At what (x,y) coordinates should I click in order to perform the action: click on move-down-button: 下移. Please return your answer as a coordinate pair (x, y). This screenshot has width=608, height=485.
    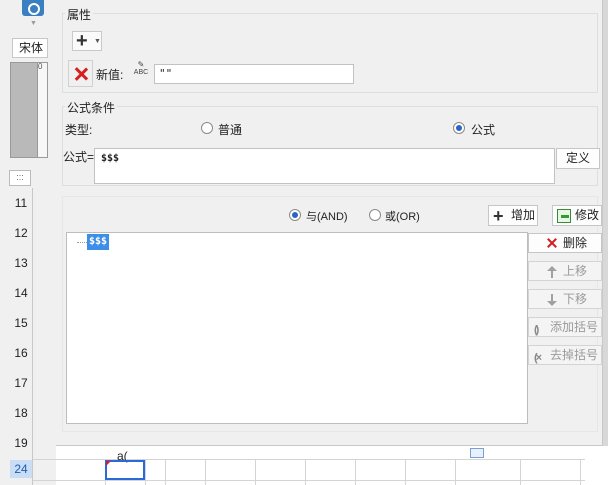
    Looking at the image, I should click on (565, 299).